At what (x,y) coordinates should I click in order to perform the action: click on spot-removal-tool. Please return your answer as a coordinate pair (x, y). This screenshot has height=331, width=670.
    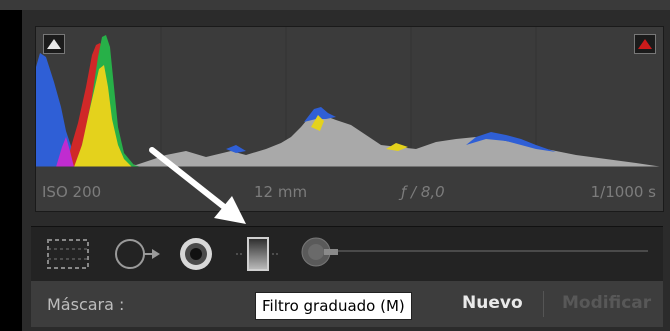
    Looking at the image, I should click on (137, 256).